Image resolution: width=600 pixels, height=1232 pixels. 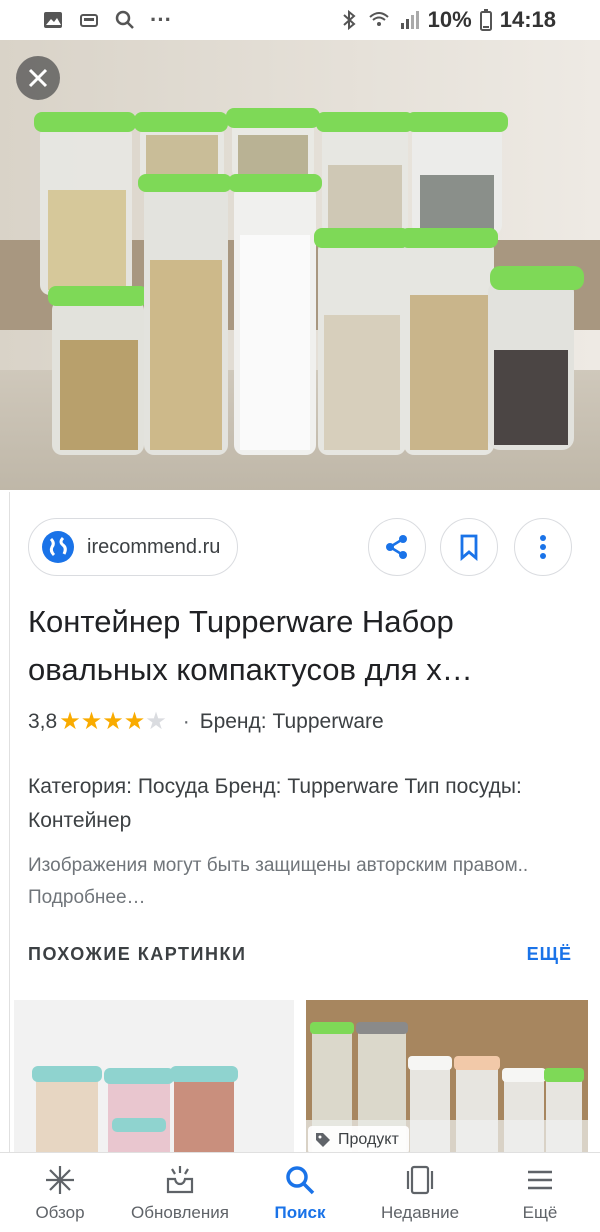 I want to click on bottom-navigation: Обзор Обновления Поиск Недавние Ещё, so click(x=300, y=1192).